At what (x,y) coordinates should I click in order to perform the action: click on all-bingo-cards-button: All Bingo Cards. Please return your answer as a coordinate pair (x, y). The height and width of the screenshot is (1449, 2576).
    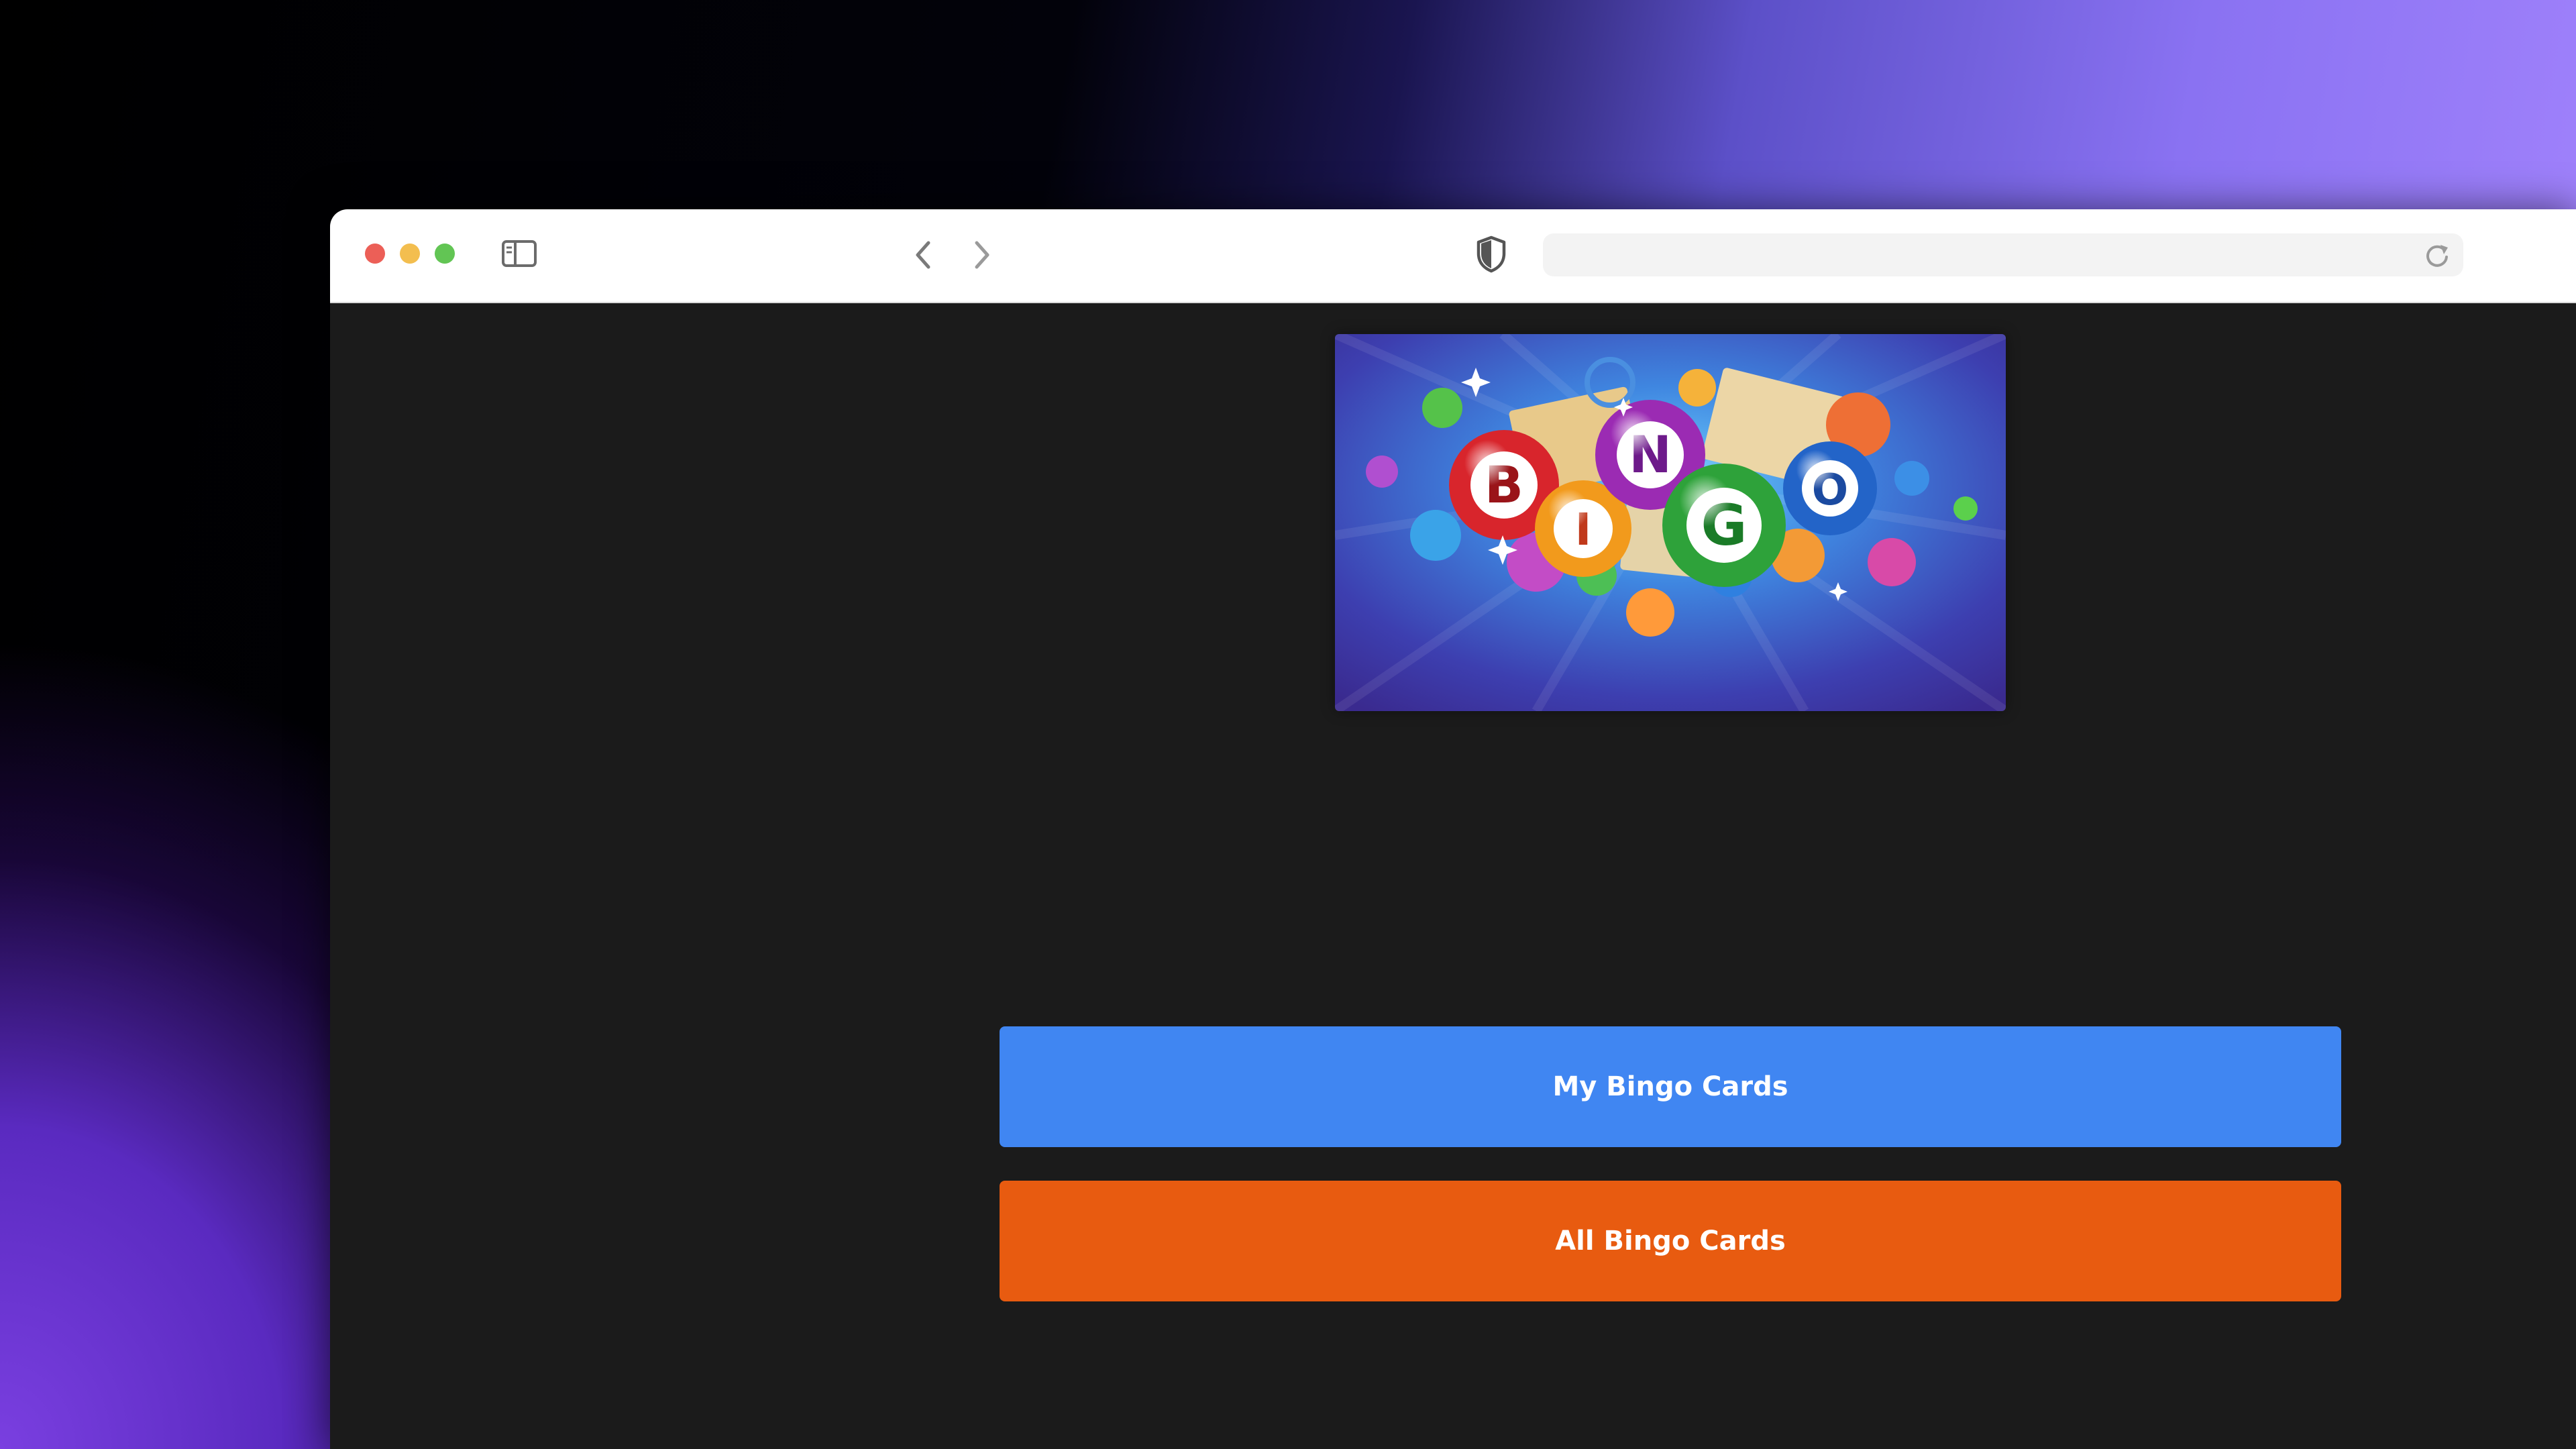
    Looking at the image, I should click on (1670, 1241).